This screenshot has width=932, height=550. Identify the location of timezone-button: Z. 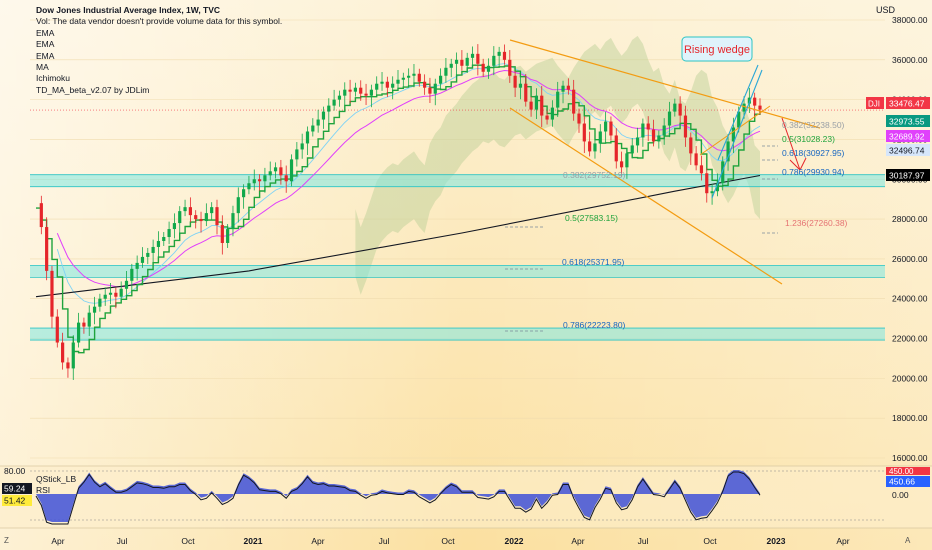
(6, 540).